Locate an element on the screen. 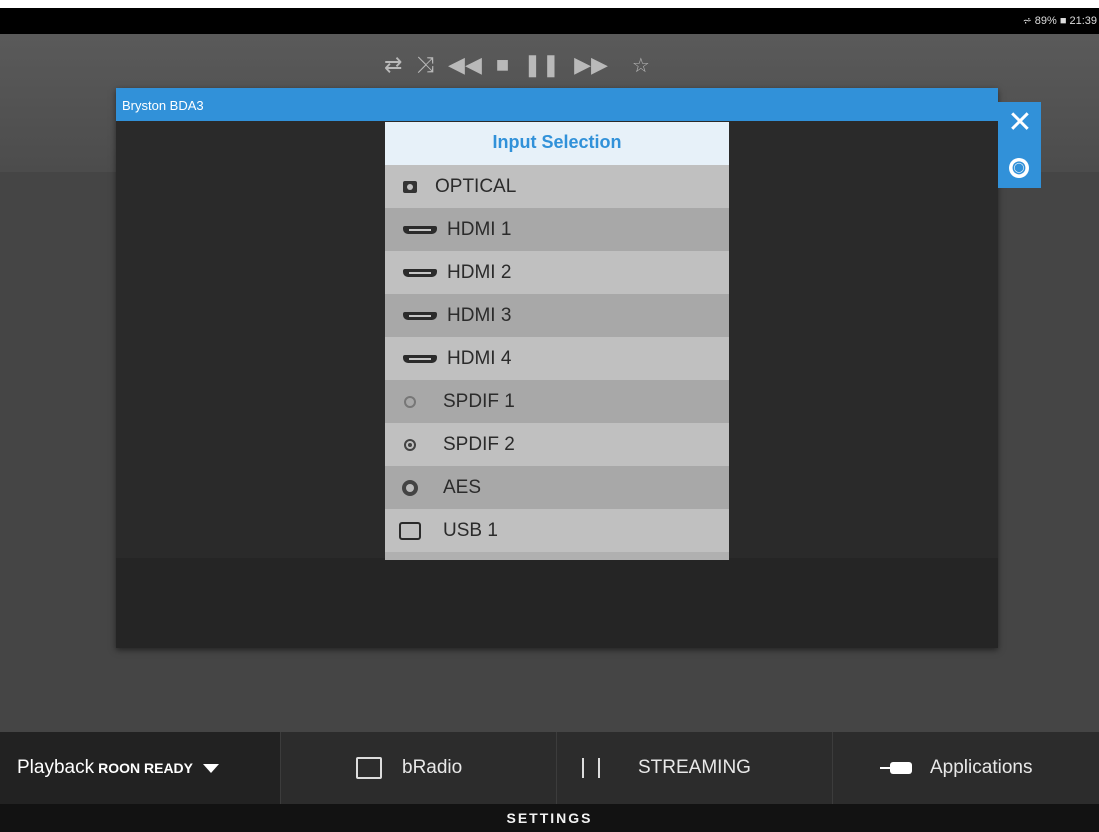 The height and width of the screenshot is (832, 1099). pause-icon: ❚❚ is located at coordinates (541, 65).